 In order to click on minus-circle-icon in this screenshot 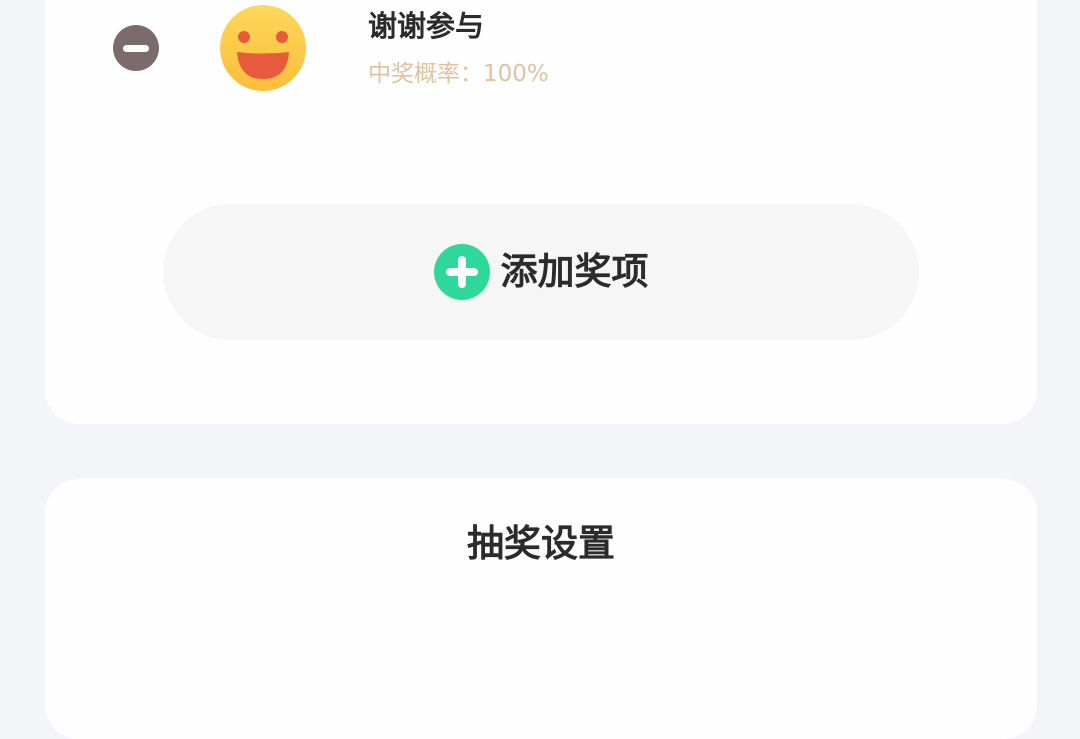, I will do `click(136, 48)`.